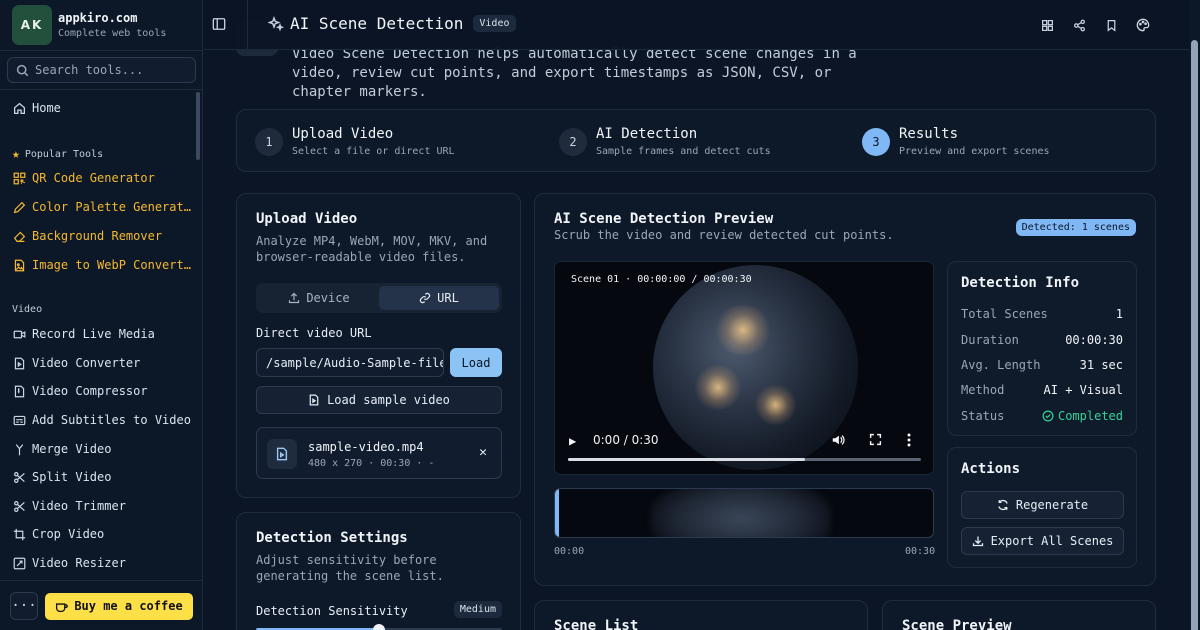 This screenshot has width=1200, height=630. Describe the element at coordinates (494, 23) in the screenshot. I see `category-badge: Video` at that location.